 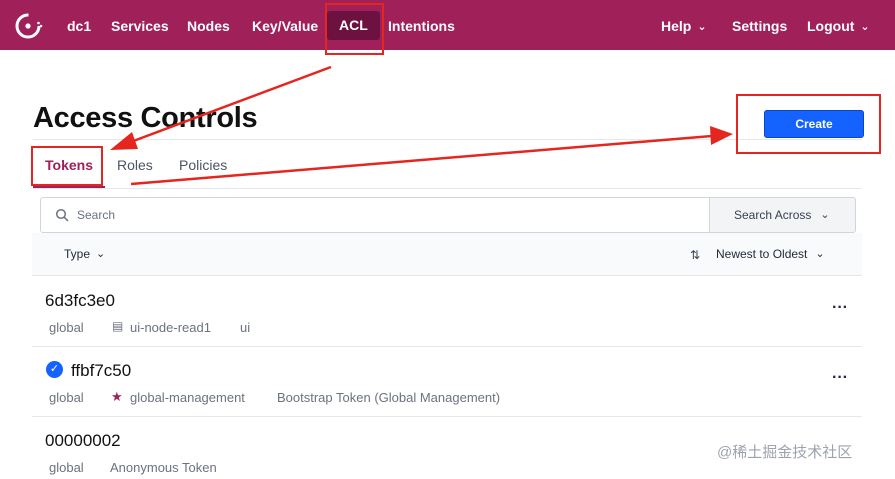 What do you see at coordinates (676, 26) in the screenshot?
I see `nav-help-label: Help` at bounding box center [676, 26].